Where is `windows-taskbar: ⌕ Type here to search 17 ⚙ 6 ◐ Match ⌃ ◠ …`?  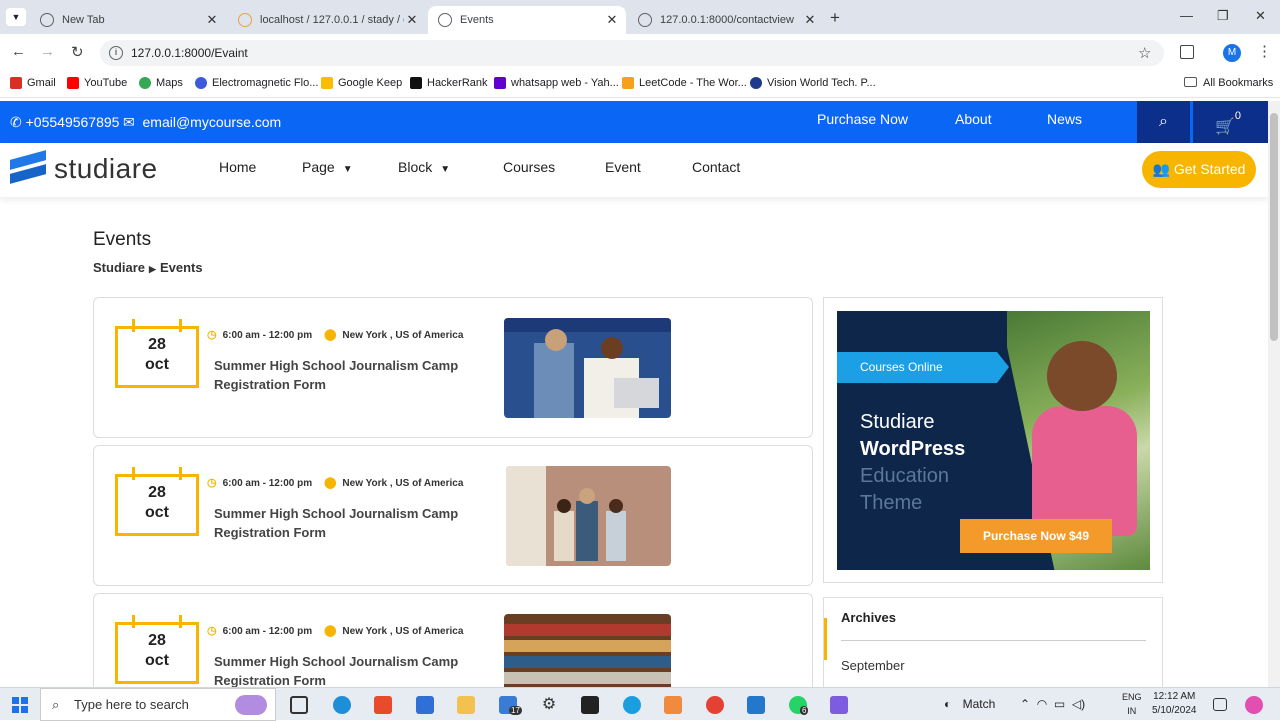 windows-taskbar: ⌕ Type here to search 17 ⚙ 6 ◐ Match ⌃ ◠ … is located at coordinates (640, 704).